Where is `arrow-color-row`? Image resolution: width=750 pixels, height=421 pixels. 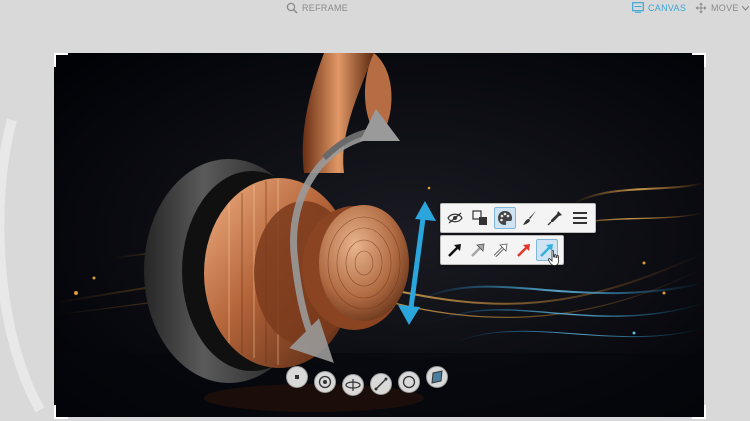
arrow-color-row is located at coordinates (502, 250).